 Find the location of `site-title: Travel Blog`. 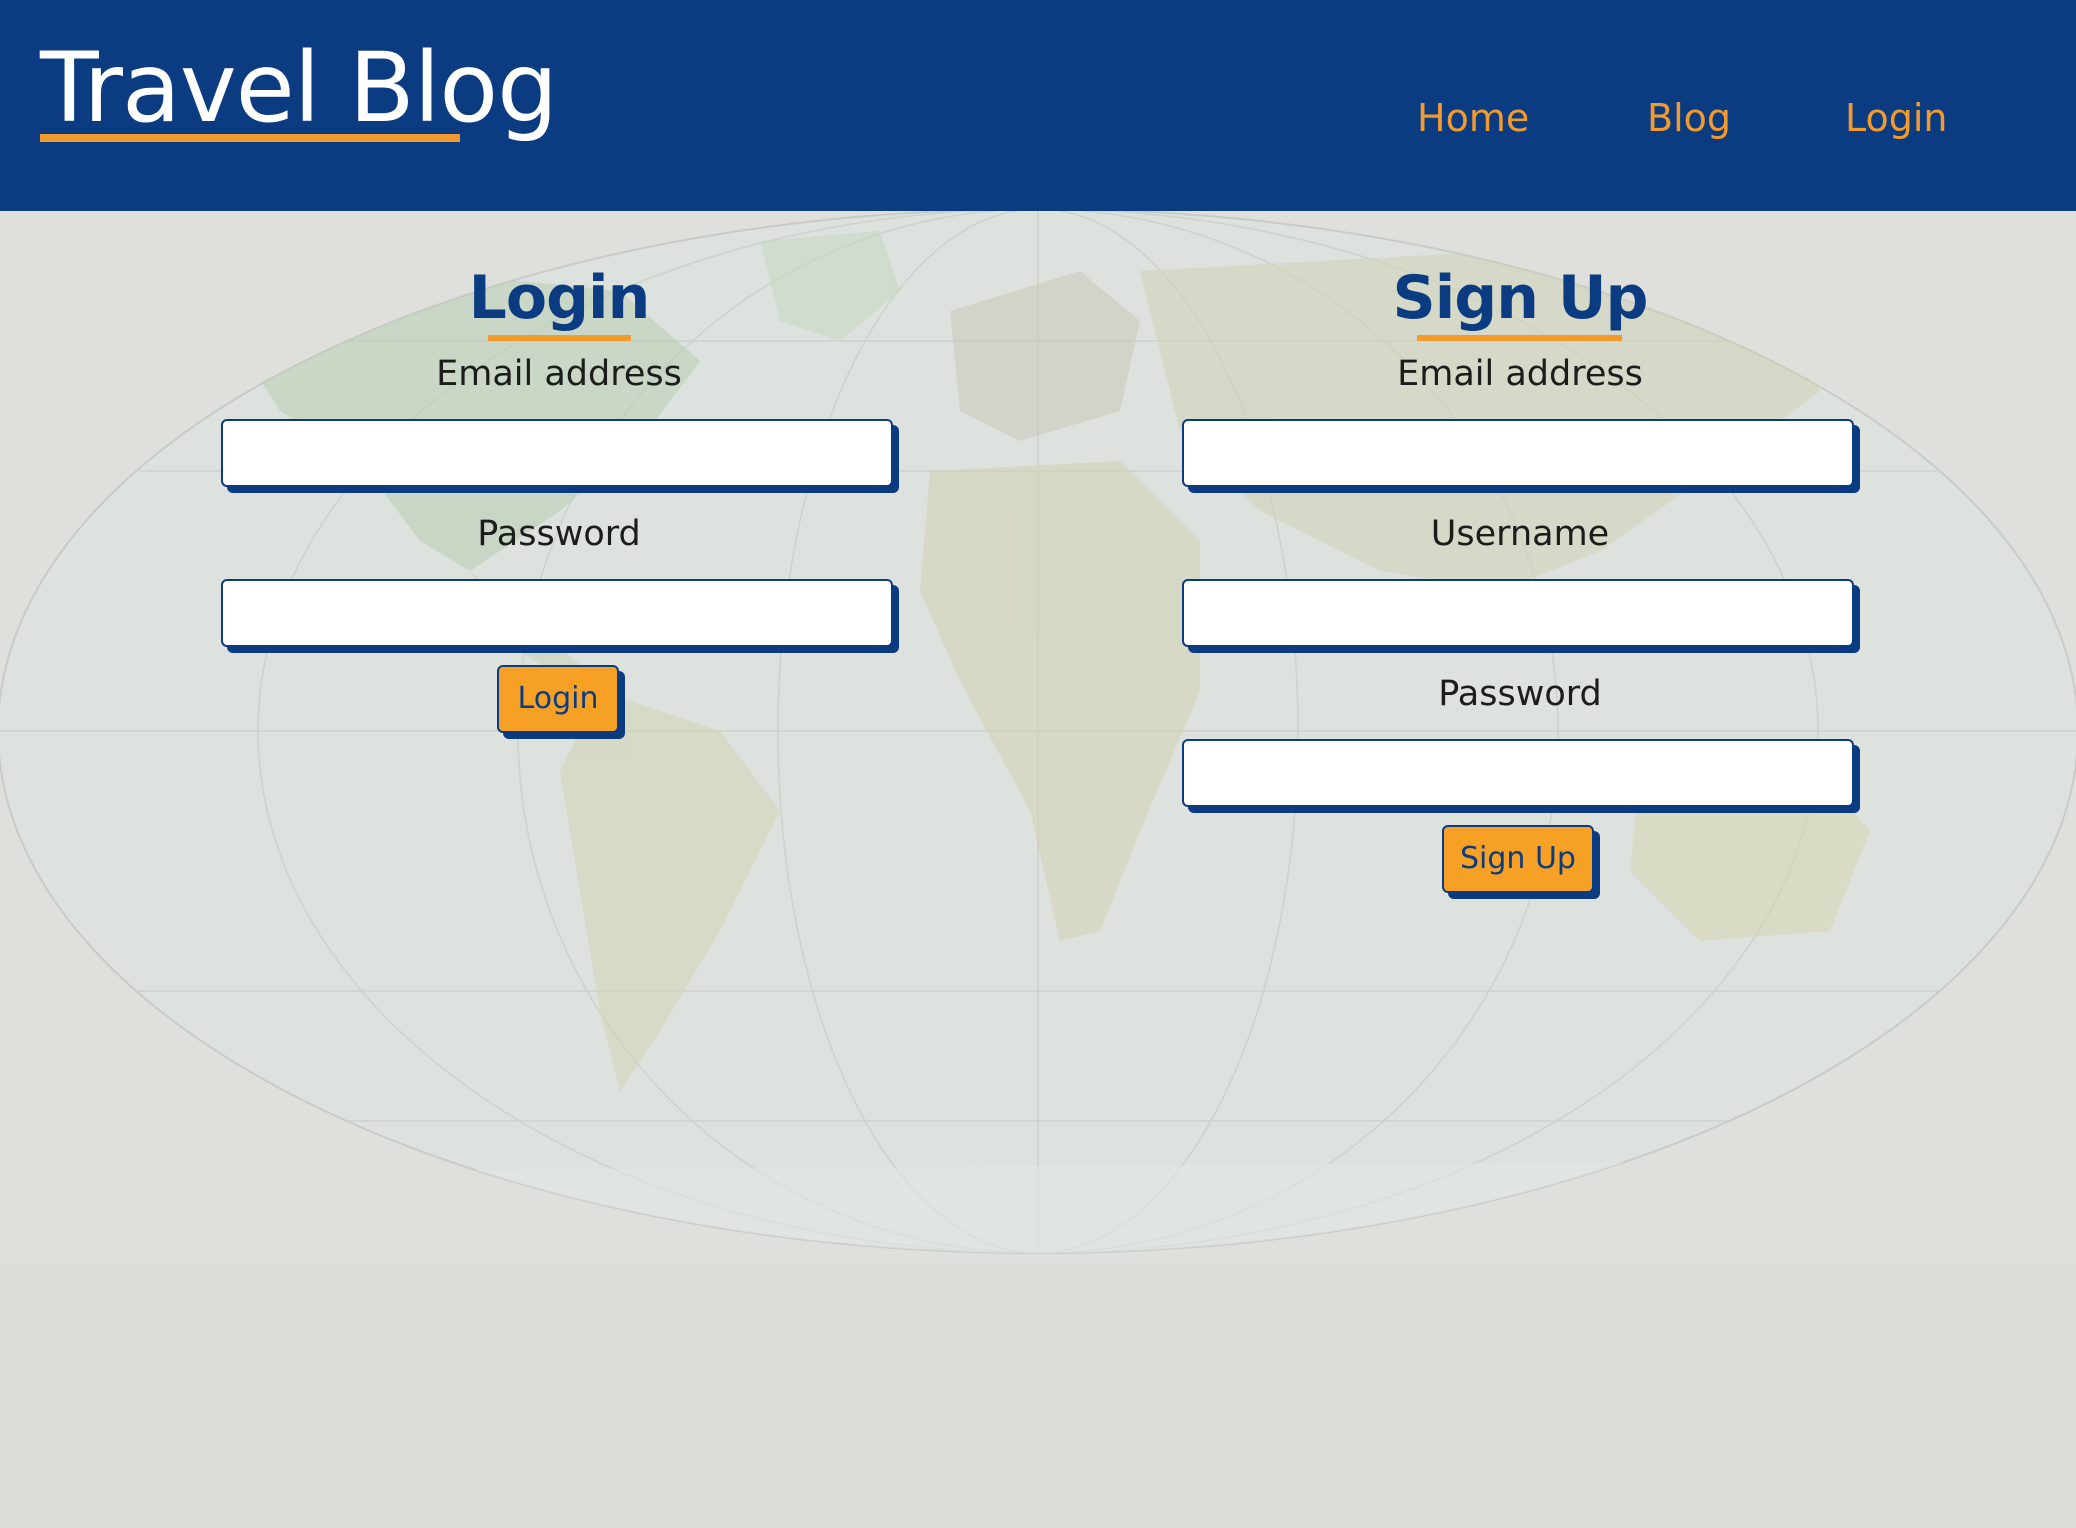

site-title: Travel Blog is located at coordinates (299, 88).